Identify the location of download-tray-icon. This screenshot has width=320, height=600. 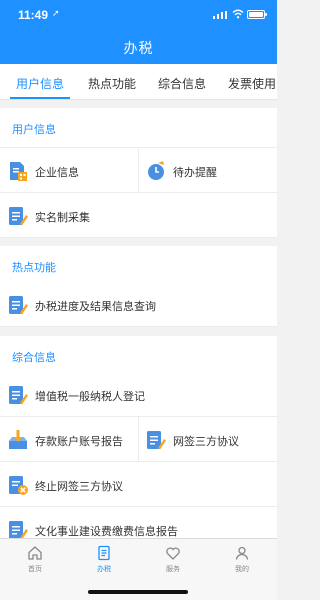
(18, 439).